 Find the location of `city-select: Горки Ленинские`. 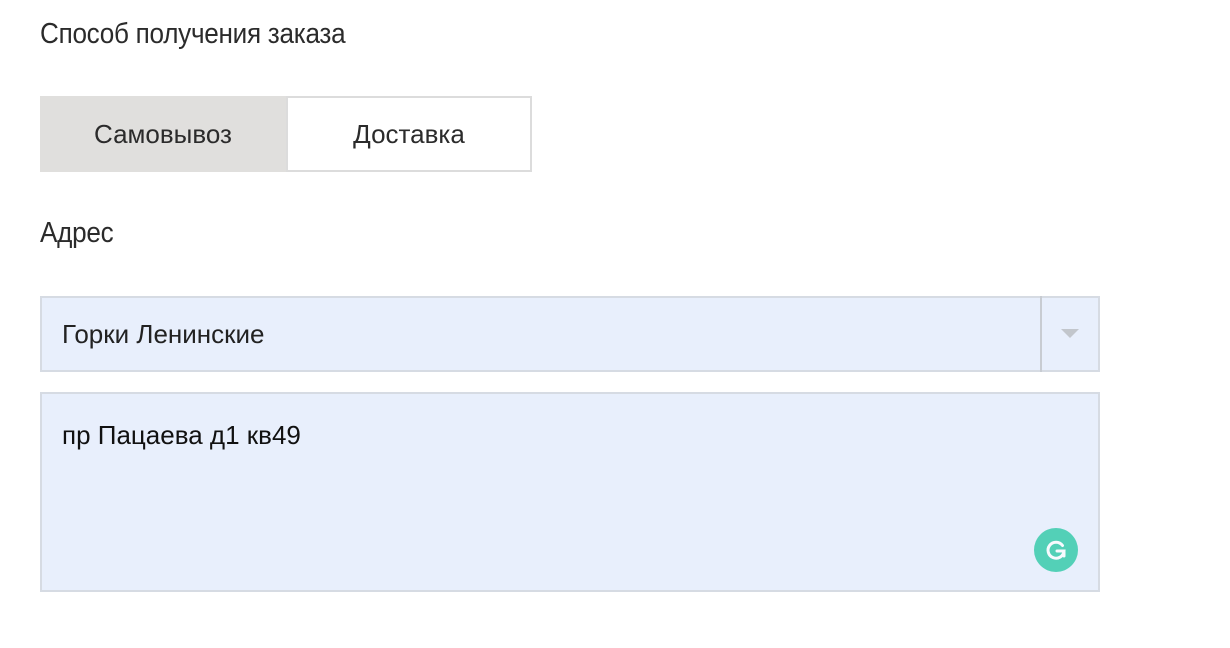

city-select: Горки Ленинские is located at coordinates (570, 334).